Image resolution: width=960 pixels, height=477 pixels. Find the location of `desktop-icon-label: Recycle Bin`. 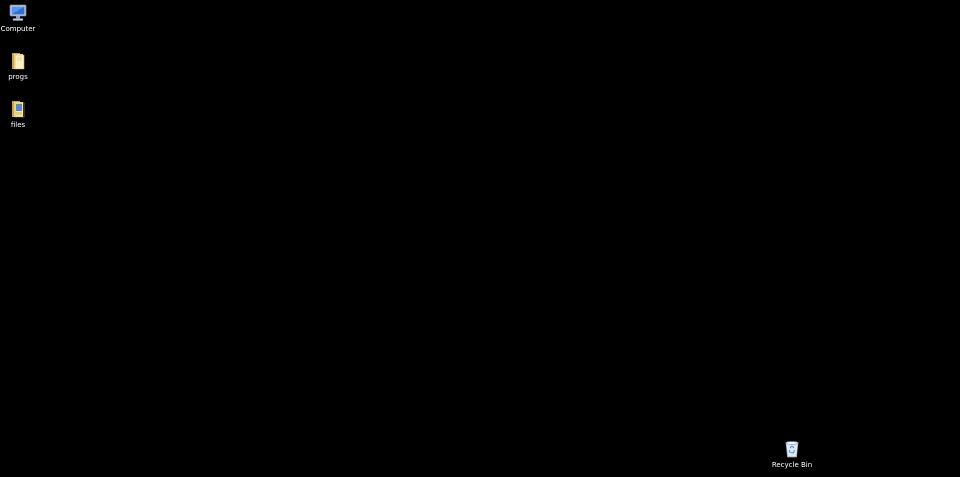

desktop-icon-label: Recycle Bin is located at coordinates (792, 465).